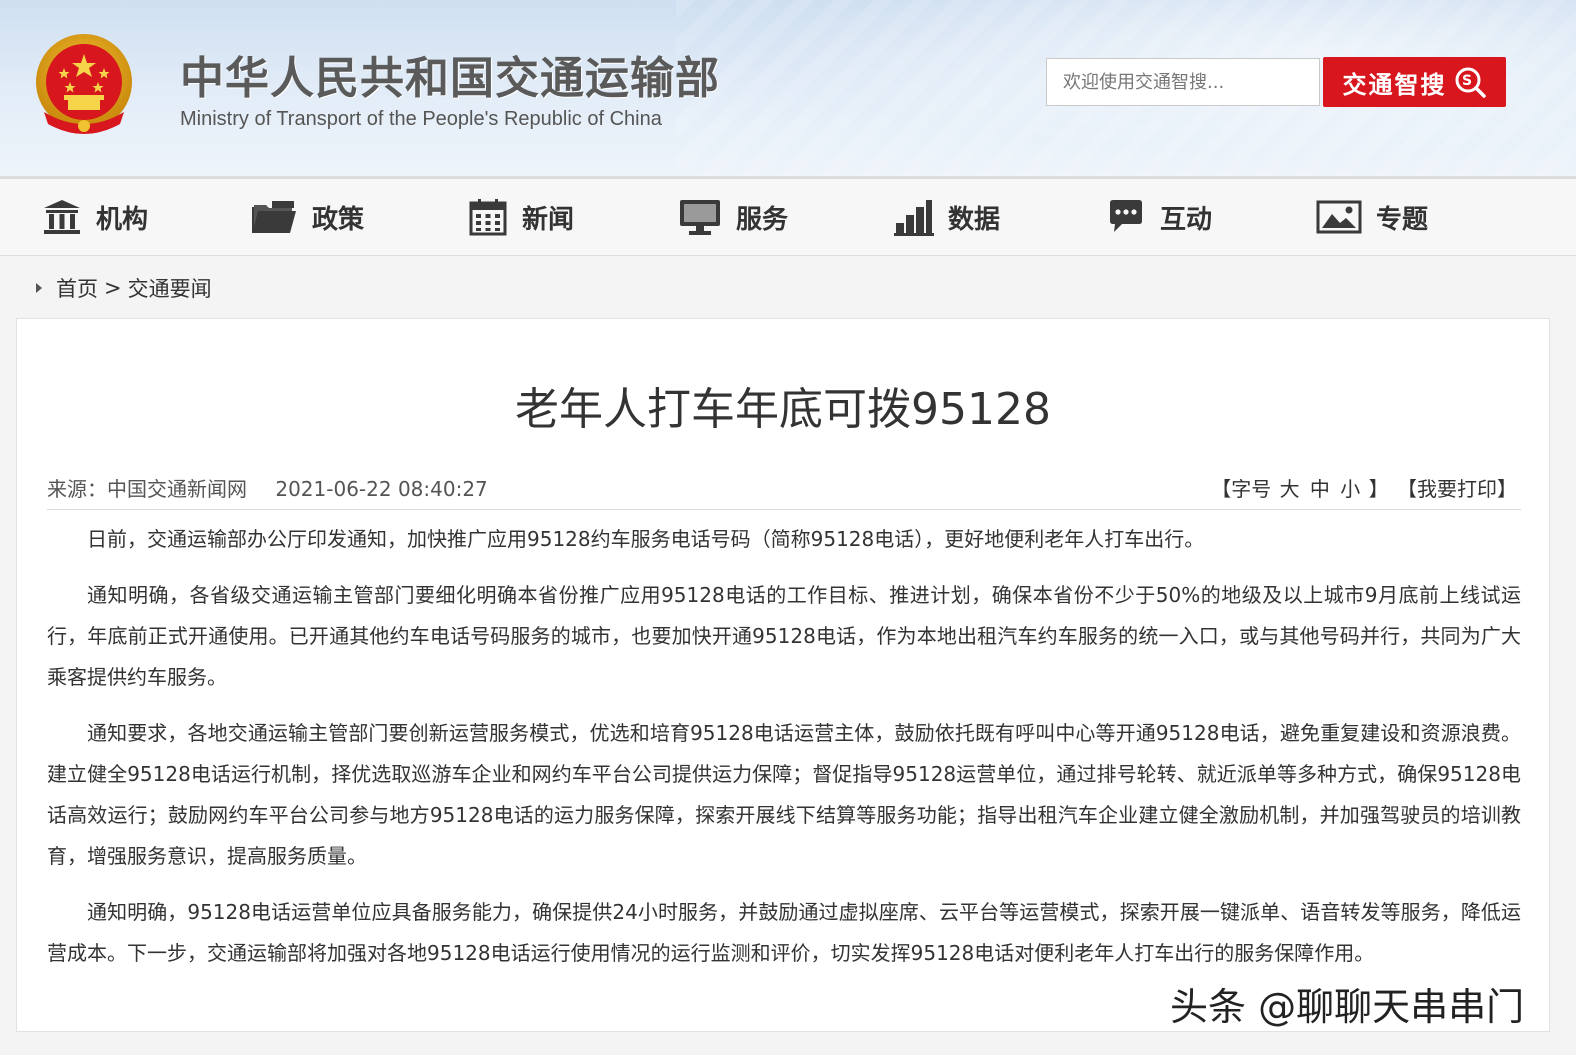 The width and height of the screenshot is (1576, 1055). Describe the element at coordinates (762, 219) in the screenshot. I see `nav-label: 服务` at that location.